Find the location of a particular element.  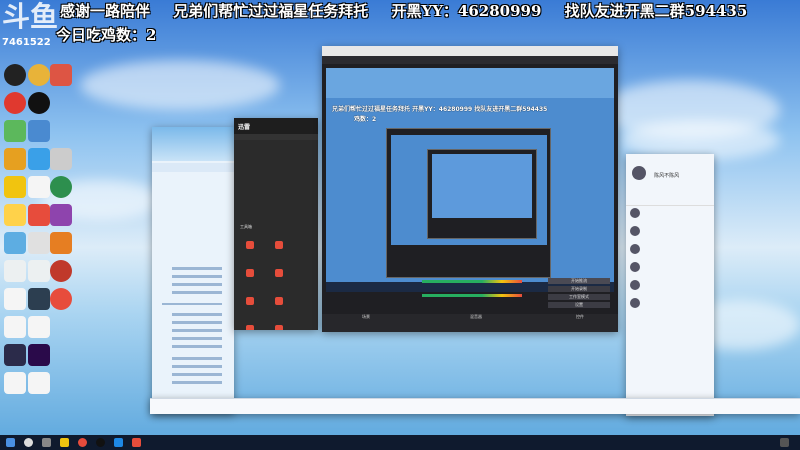

windows-start-icon is located at coordinates (10, 442).